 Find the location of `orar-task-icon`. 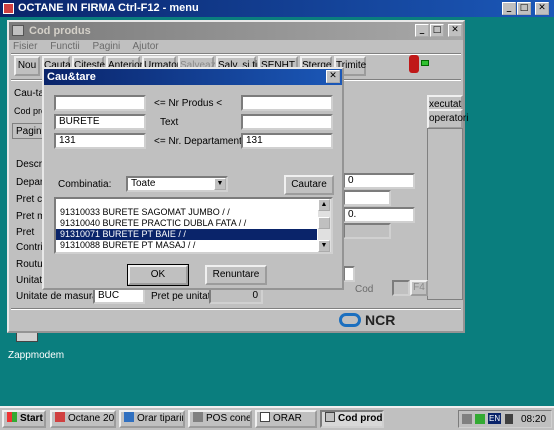

orar-task-icon is located at coordinates (265, 417).